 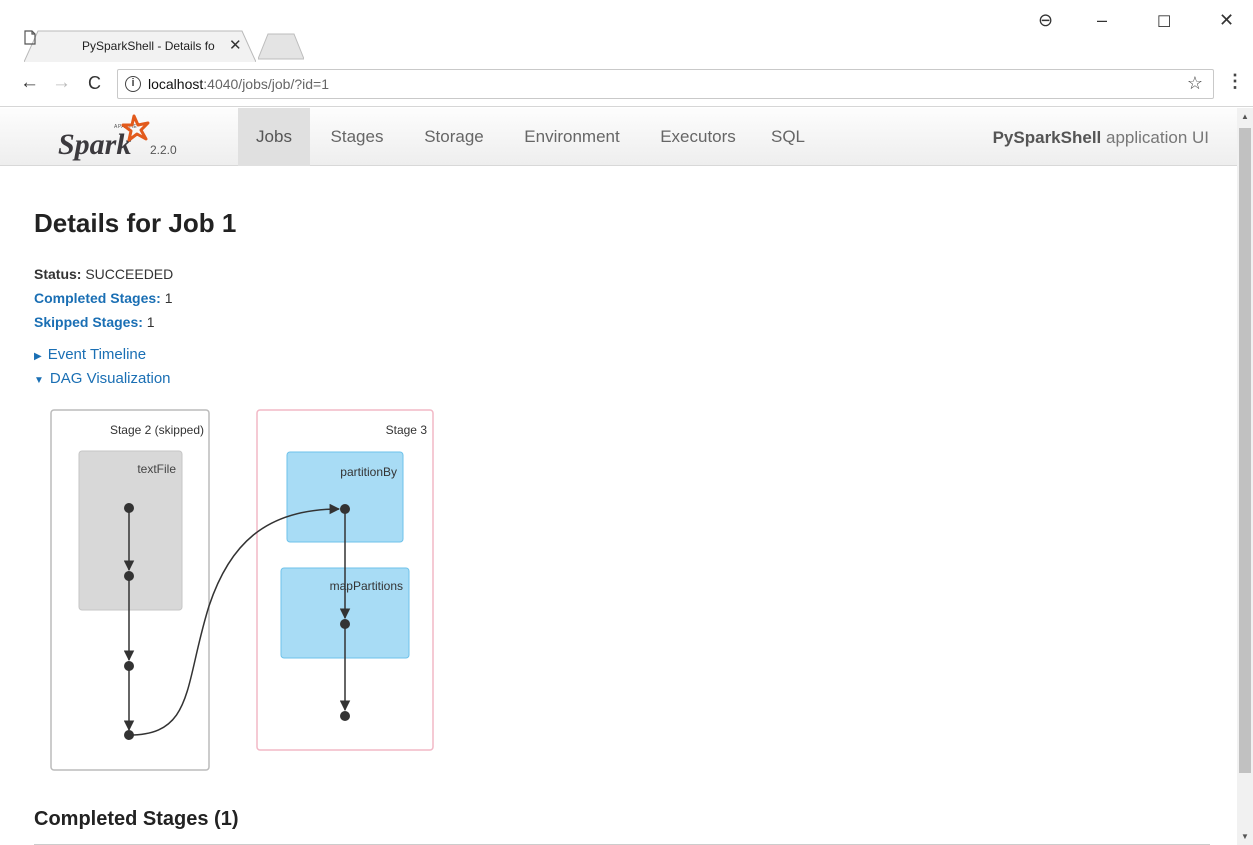 I want to click on minimize-icon: –, so click(x=1102, y=20).